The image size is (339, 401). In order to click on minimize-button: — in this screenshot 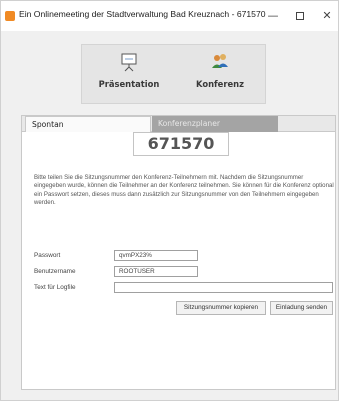, I will do `click(273, 16)`.